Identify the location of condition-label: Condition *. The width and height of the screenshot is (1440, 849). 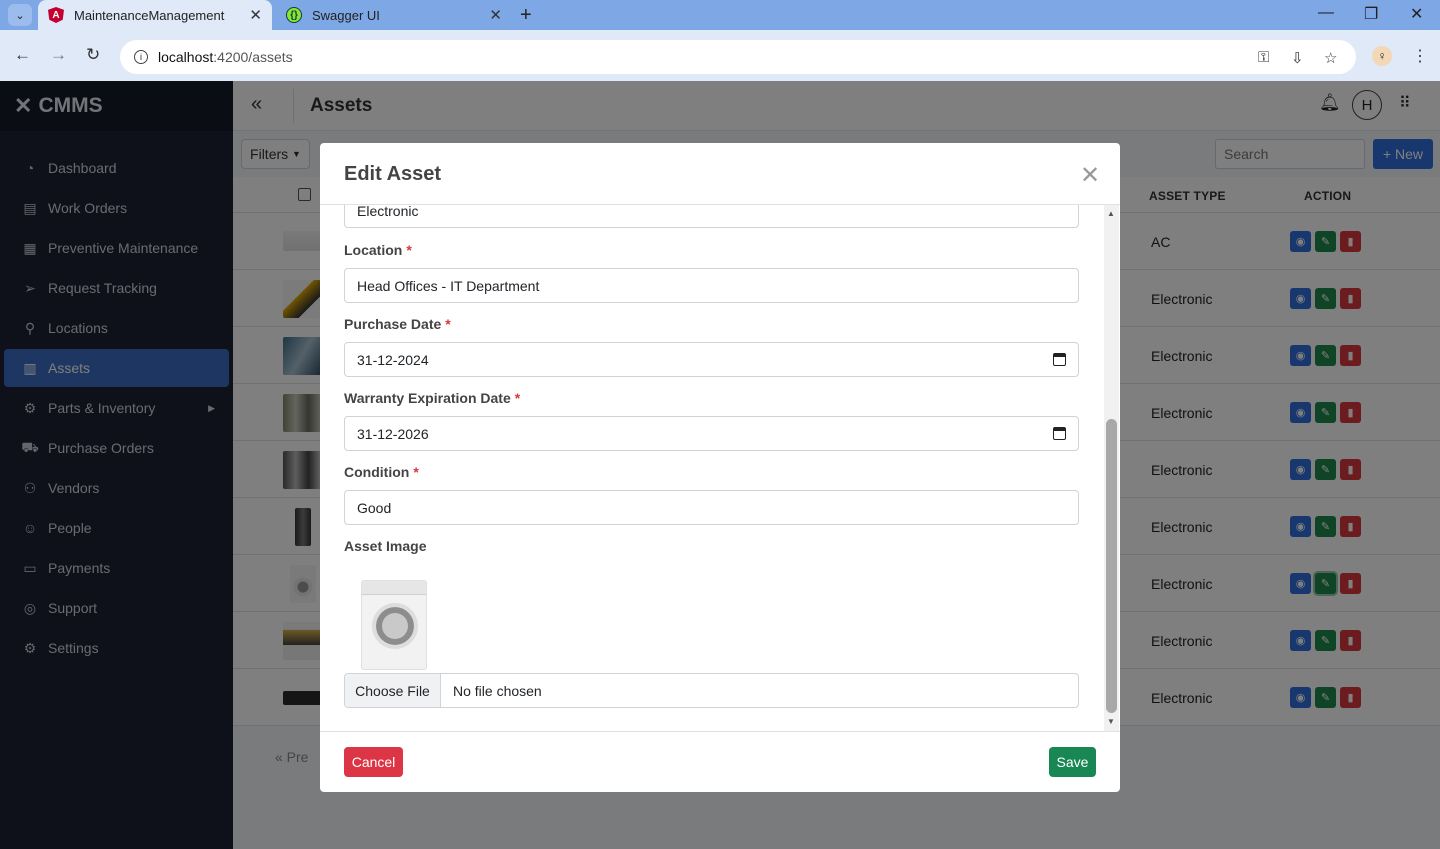
(381, 472).